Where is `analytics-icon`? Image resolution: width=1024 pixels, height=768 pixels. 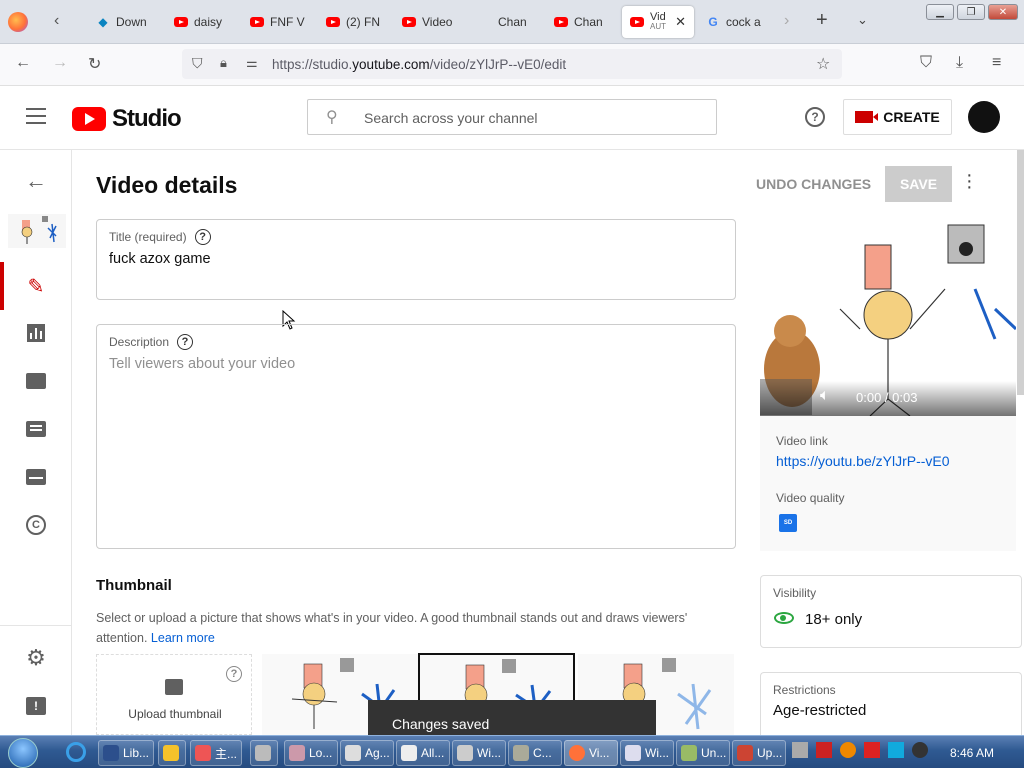 analytics-icon is located at coordinates (36, 333).